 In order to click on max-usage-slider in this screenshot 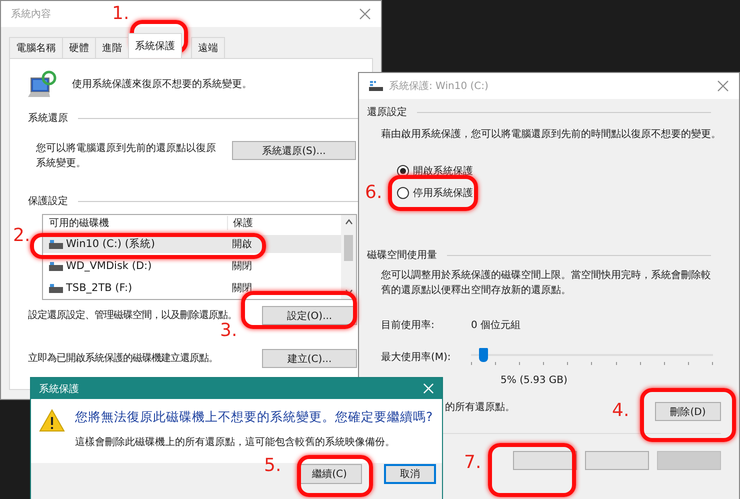, I will do `click(592, 357)`.